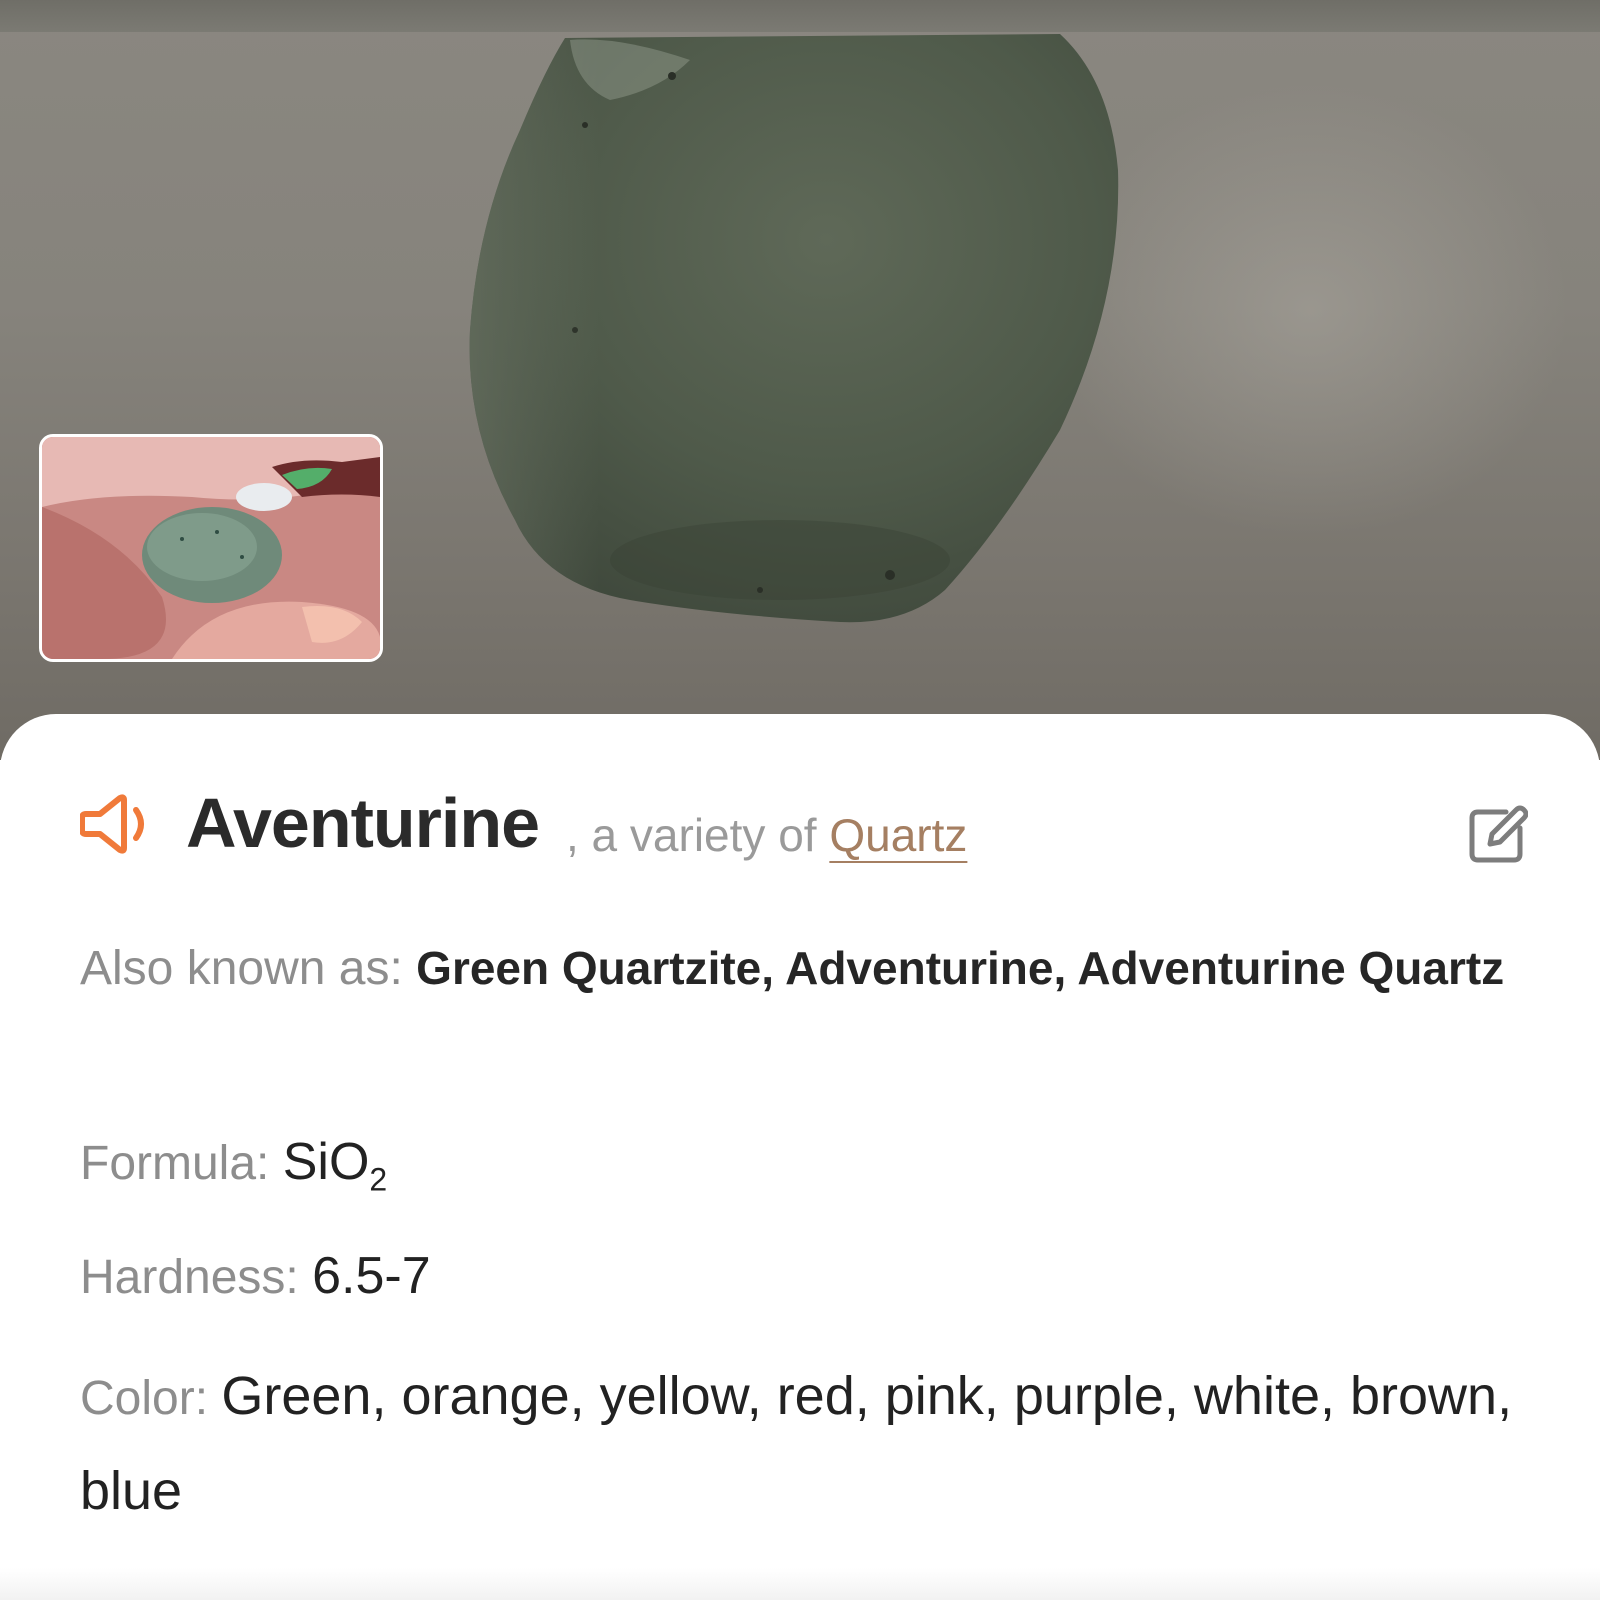 The width and height of the screenshot is (1600, 1600). Describe the element at coordinates (151, 1398) in the screenshot. I see `color-label: Color:` at that location.